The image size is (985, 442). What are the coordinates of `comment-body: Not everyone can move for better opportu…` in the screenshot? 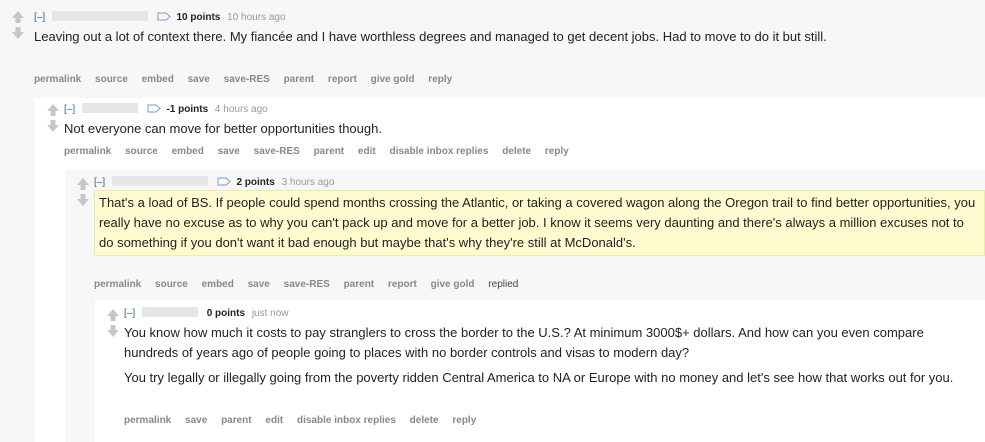 It's located at (494, 129).